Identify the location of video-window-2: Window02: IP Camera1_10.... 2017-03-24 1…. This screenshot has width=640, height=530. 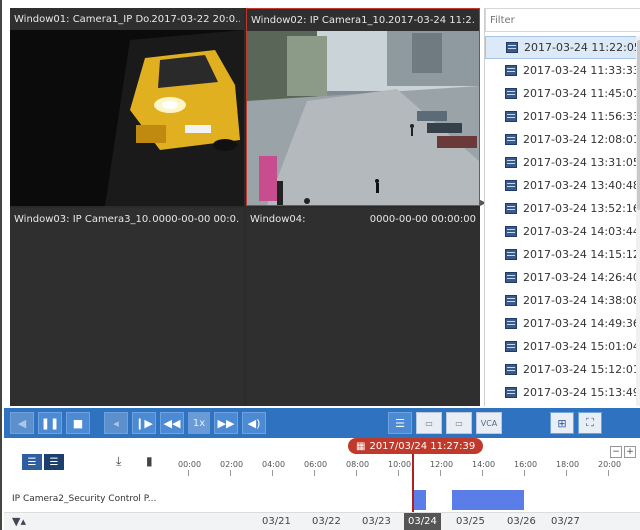
(363, 107).